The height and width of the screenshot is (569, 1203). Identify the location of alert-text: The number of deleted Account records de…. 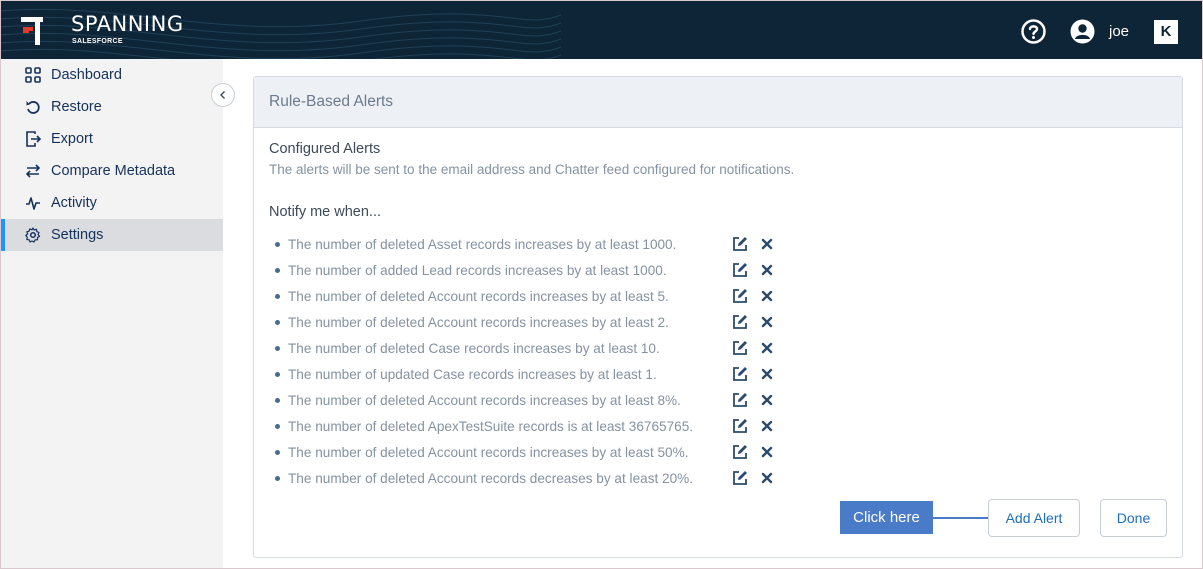
(491, 478).